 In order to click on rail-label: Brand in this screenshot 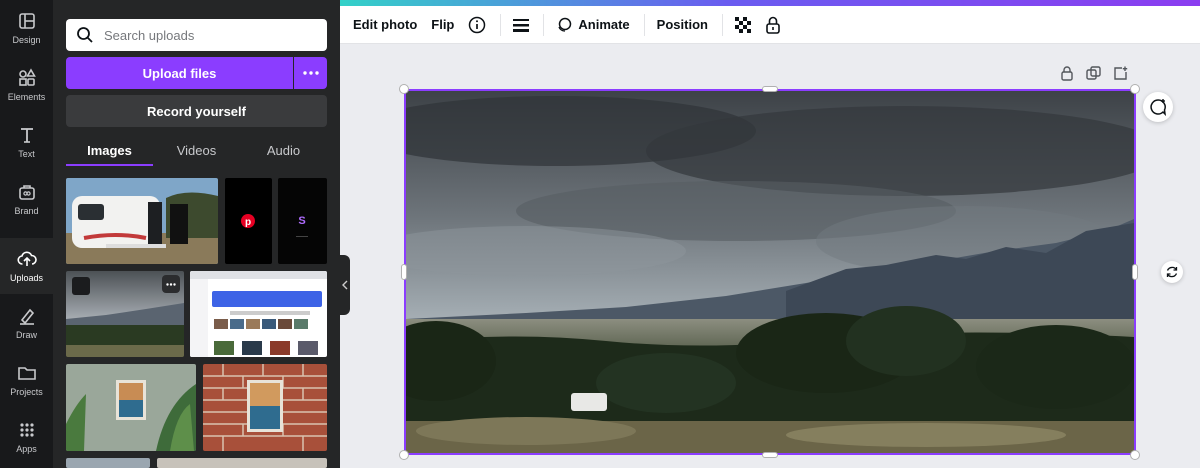, I will do `click(26, 211)`.